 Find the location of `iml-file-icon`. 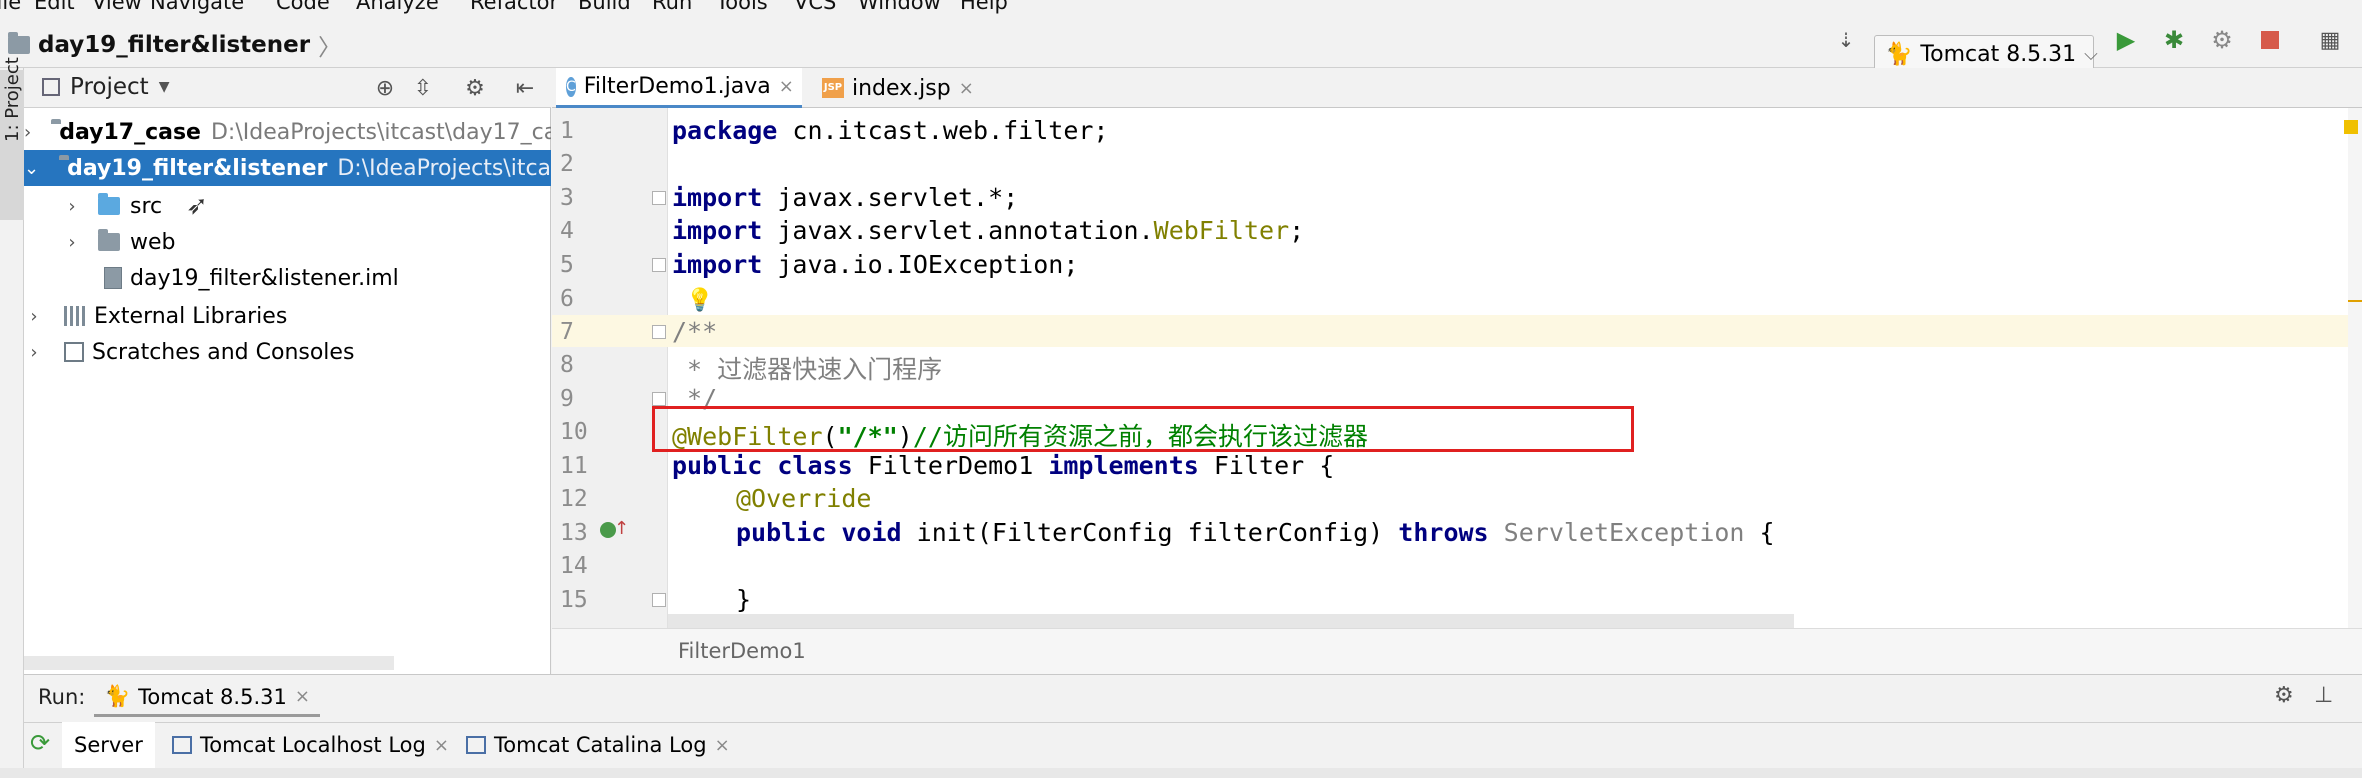

iml-file-icon is located at coordinates (113, 278).